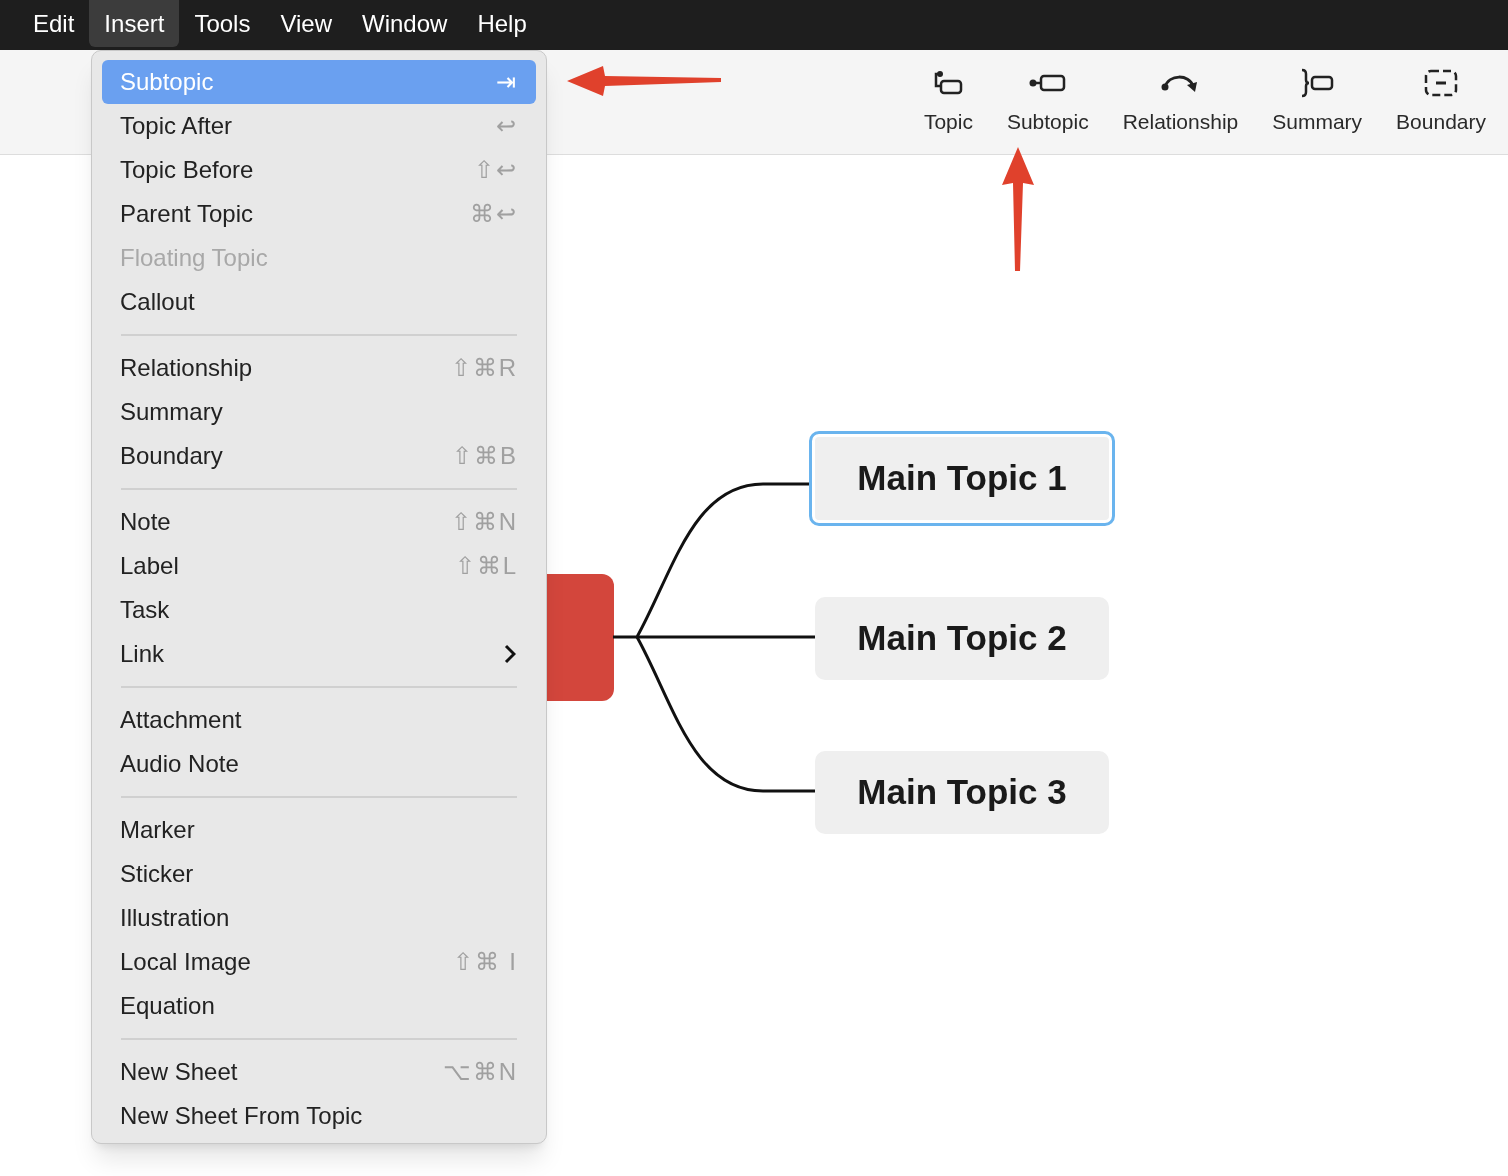 This screenshot has width=1508, height=1176. What do you see at coordinates (185, 962) in the screenshot?
I see `menu-item-label: Local Image` at bounding box center [185, 962].